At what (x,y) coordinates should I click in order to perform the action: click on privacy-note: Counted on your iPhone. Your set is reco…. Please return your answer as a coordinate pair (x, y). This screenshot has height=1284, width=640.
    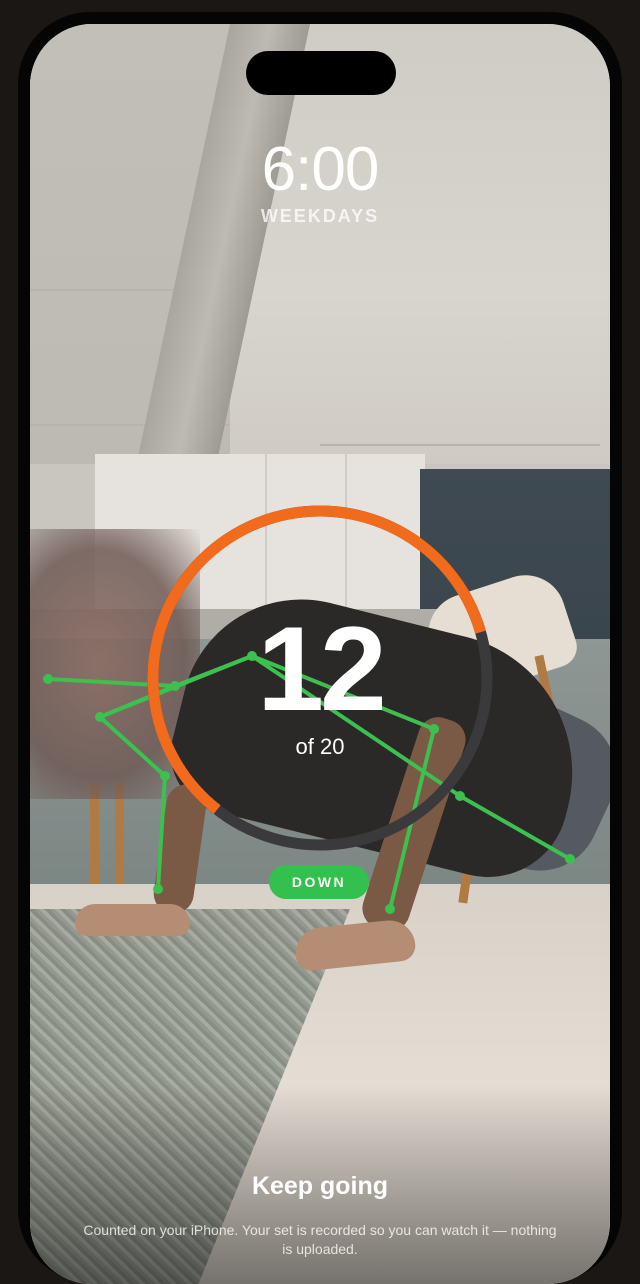
    Looking at the image, I should click on (320, 1239).